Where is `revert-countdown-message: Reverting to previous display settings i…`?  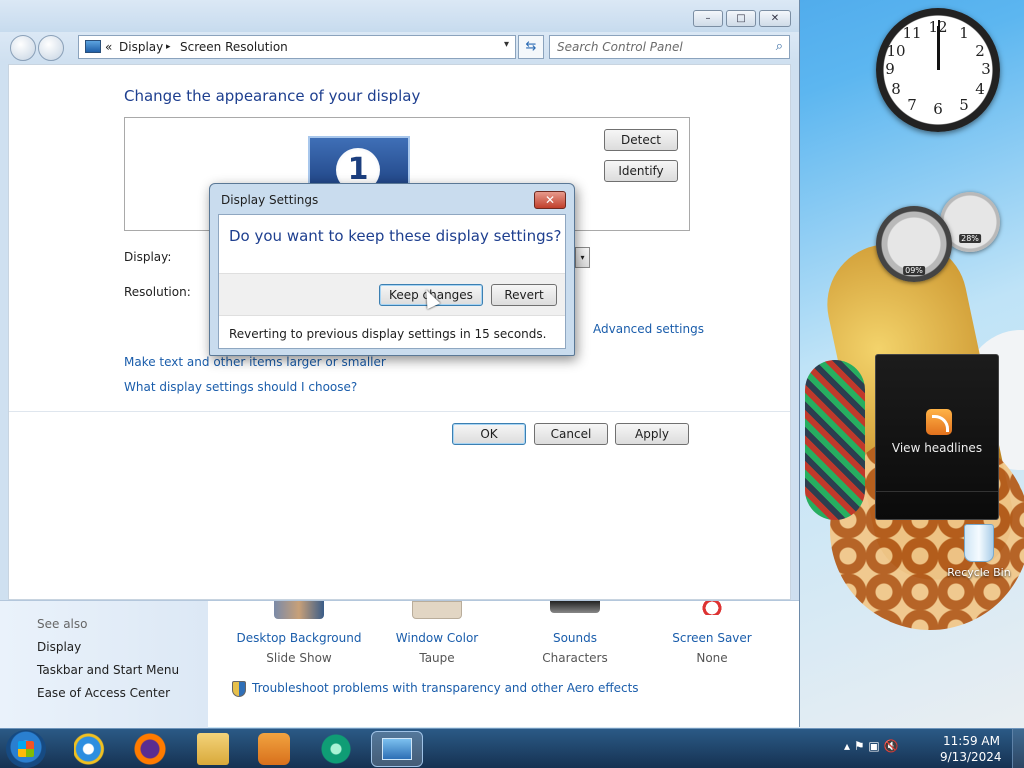
revert-countdown-message: Reverting to previous display settings i… is located at coordinates (388, 334).